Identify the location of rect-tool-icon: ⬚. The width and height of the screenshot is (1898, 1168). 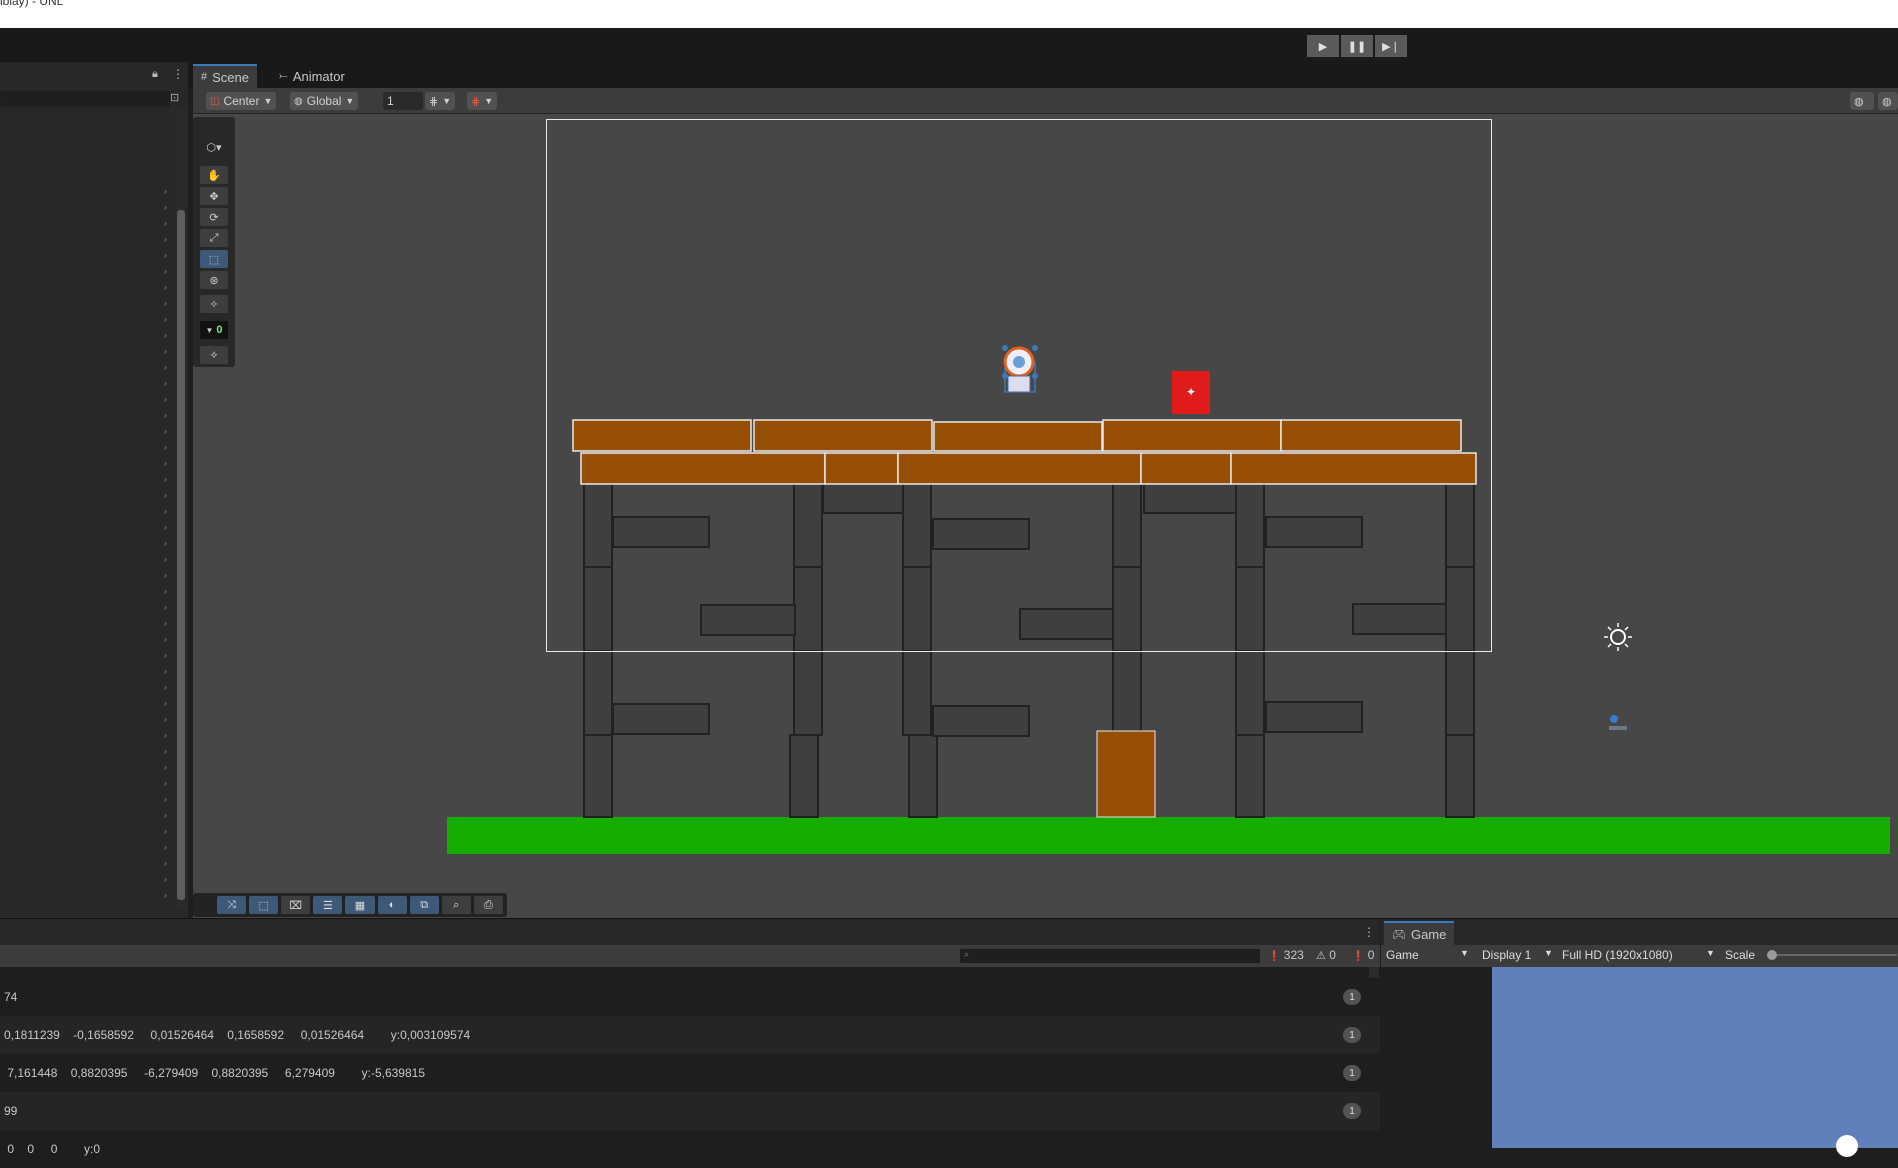
(214, 259).